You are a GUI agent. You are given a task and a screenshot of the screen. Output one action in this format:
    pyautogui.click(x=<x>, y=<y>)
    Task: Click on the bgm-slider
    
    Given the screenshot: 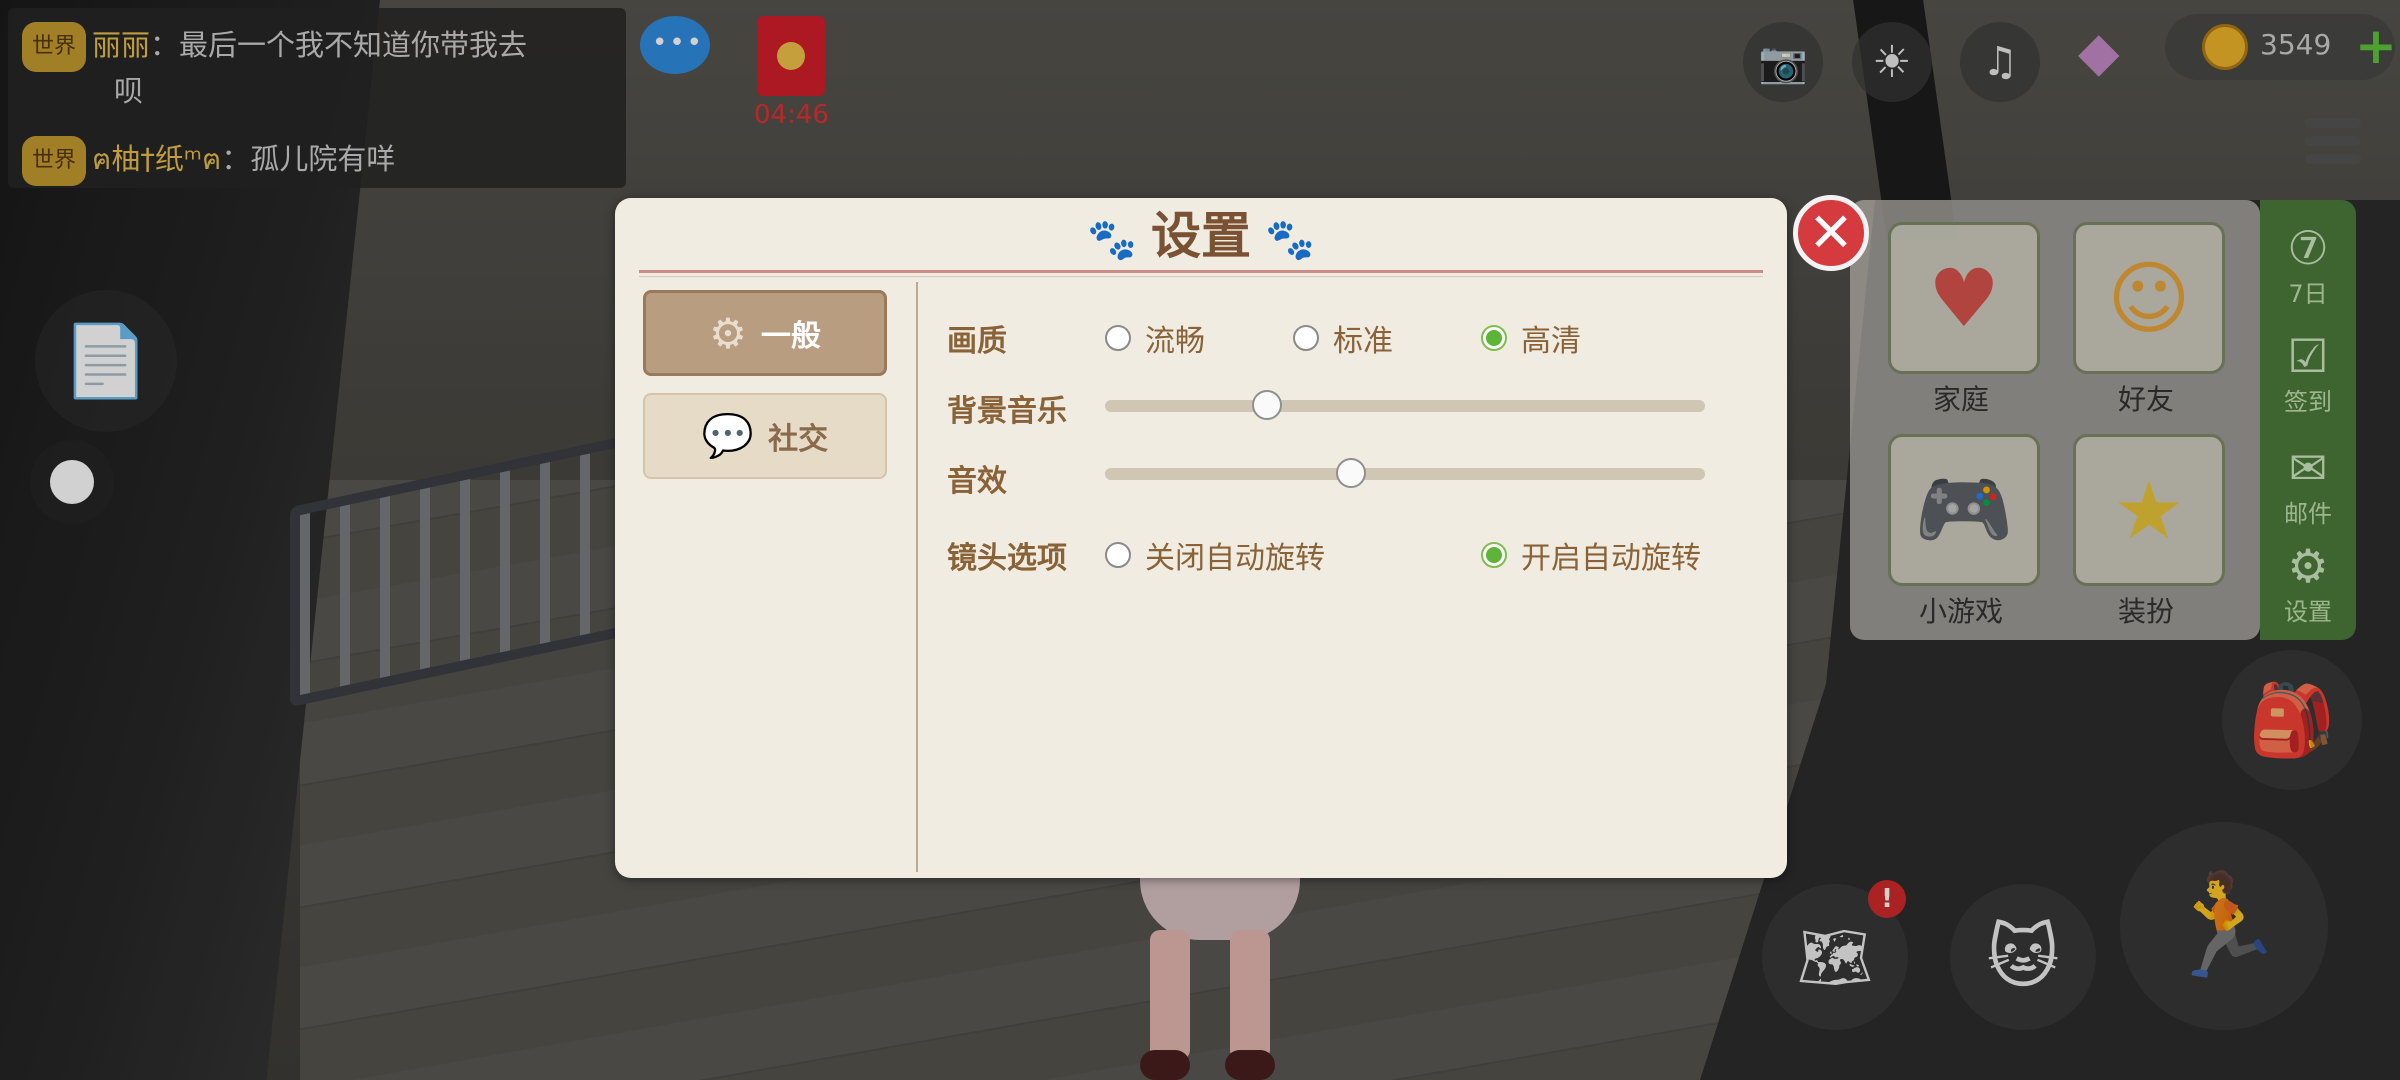 What is the action you would take?
    pyautogui.click(x=1405, y=405)
    